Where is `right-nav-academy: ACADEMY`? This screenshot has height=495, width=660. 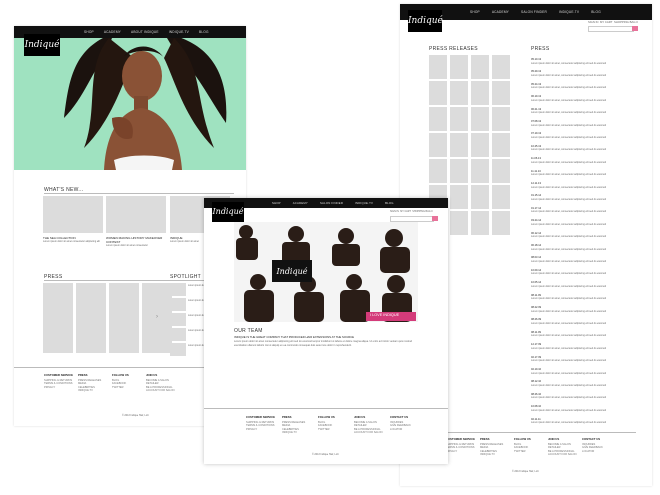
right-nav-academy: ACADEMY is located at coordinates (500, 12).